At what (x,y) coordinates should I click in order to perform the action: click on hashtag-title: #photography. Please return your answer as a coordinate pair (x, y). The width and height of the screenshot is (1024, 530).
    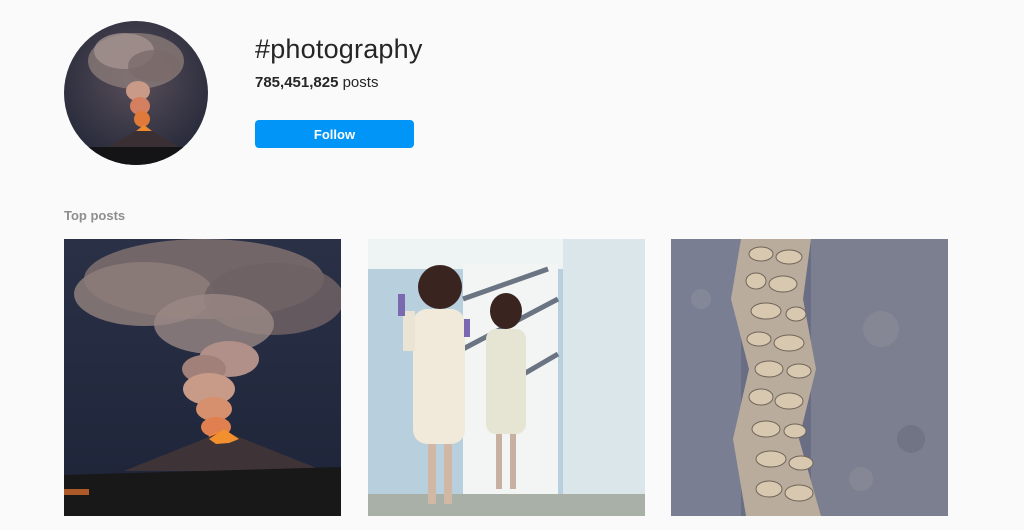
    Looking at the image, I should click on (339, 49).